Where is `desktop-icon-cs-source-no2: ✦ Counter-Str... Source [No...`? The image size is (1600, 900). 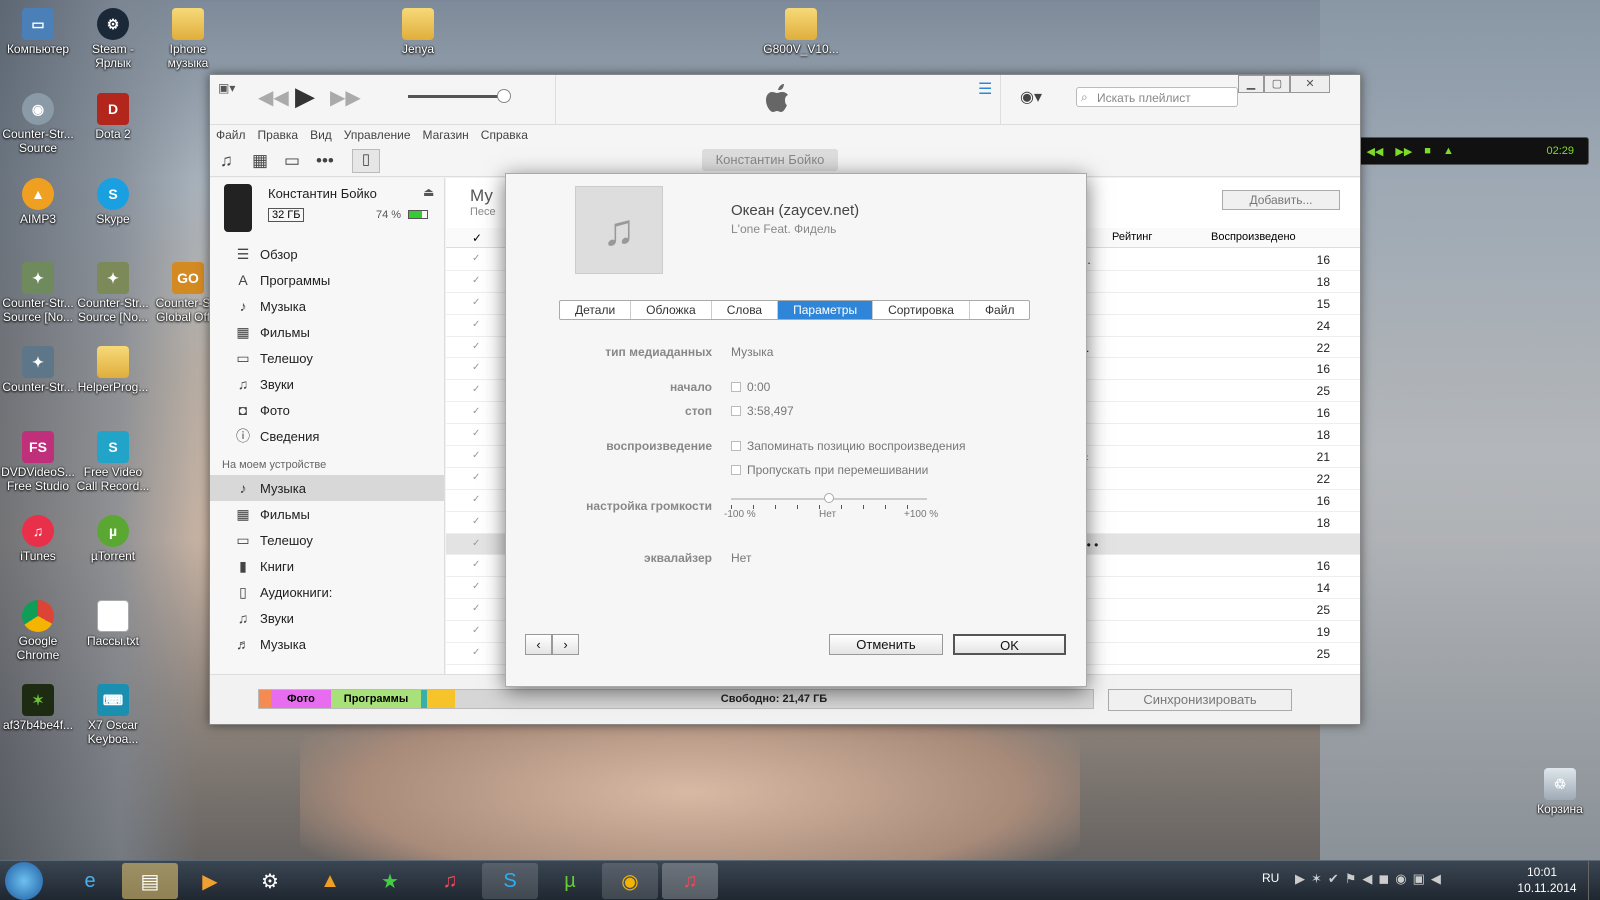 desktop-icon-cs-source-no2: ✦ Counter-Str... Source [No... is located at coordinates (113, 293).